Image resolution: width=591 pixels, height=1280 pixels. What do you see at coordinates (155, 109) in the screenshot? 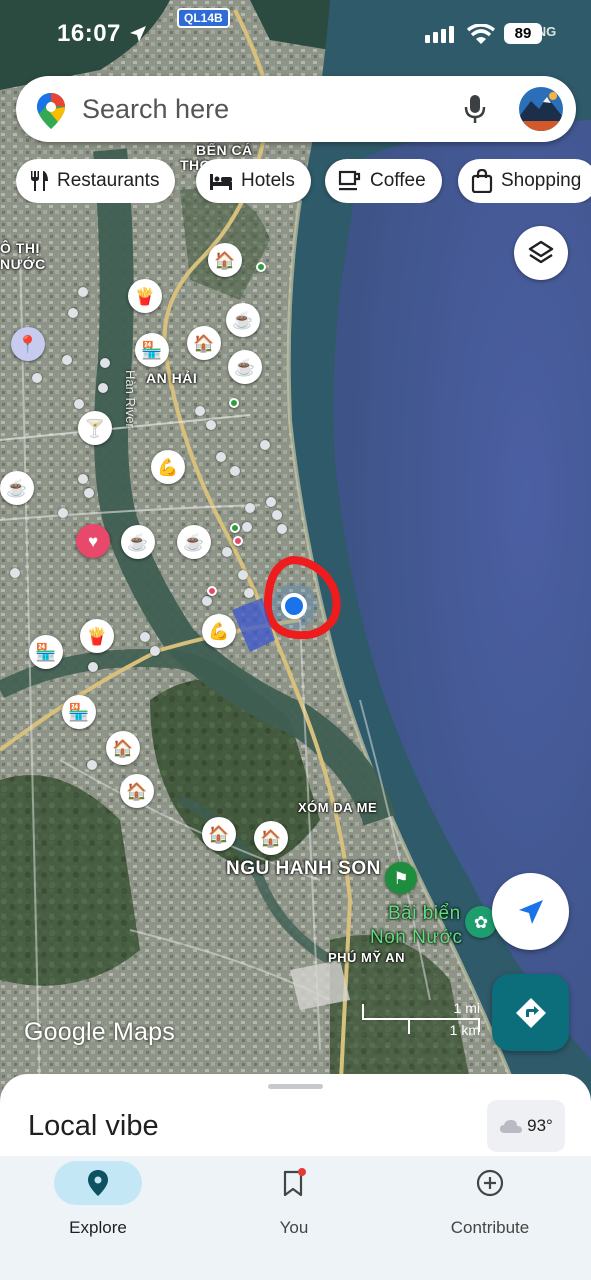
I see `search-input: Search here` at bounding box center [155, 109].